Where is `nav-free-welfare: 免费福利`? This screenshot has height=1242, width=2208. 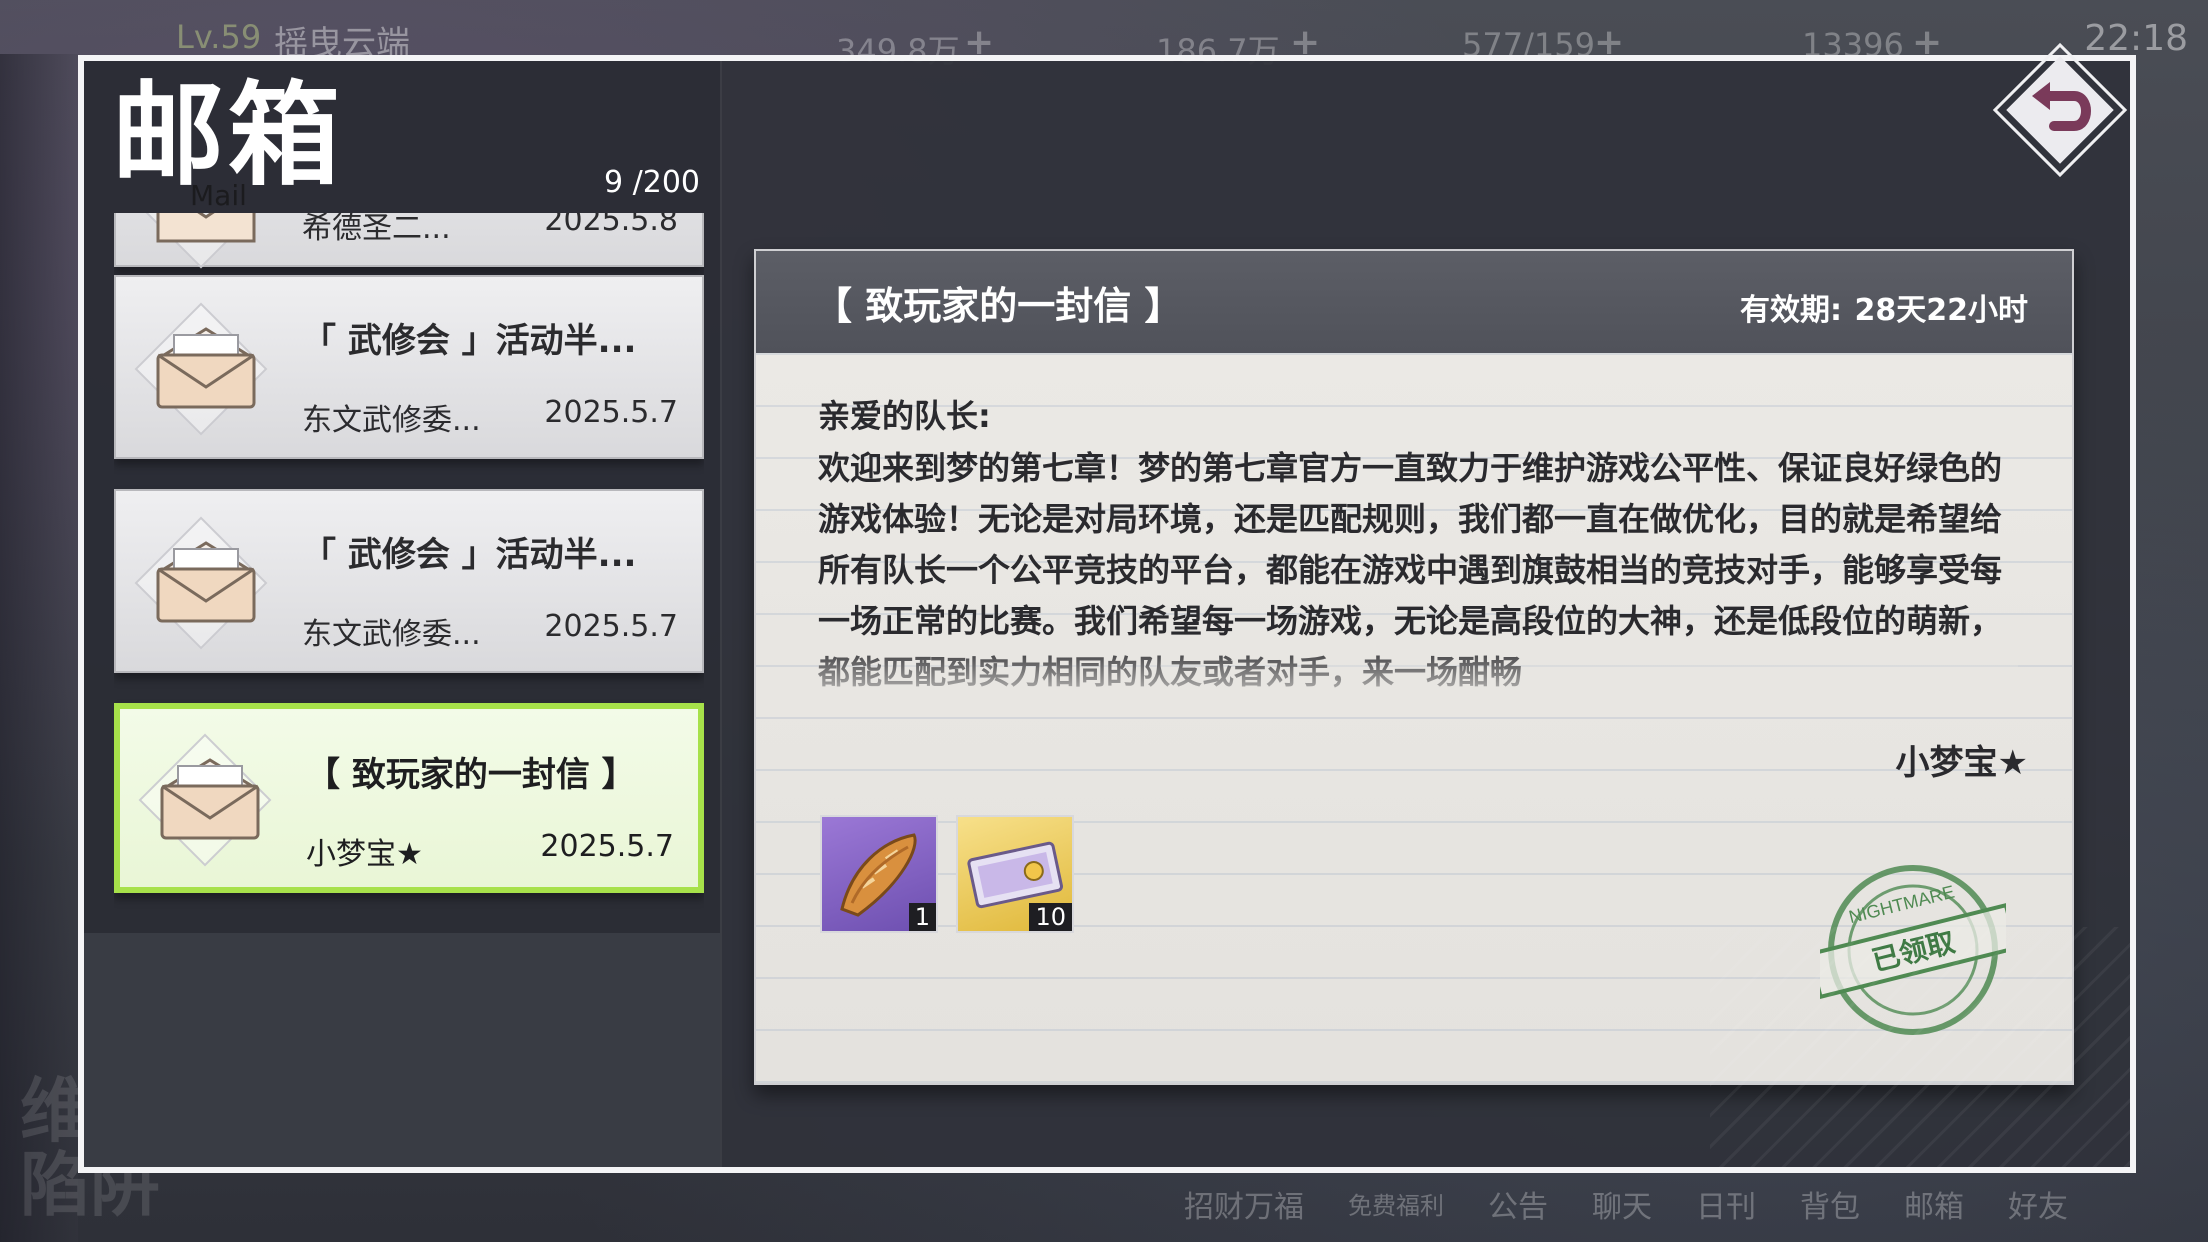 nav-free-welfare: 免费福利 is located at coordinates (1396, 1204).